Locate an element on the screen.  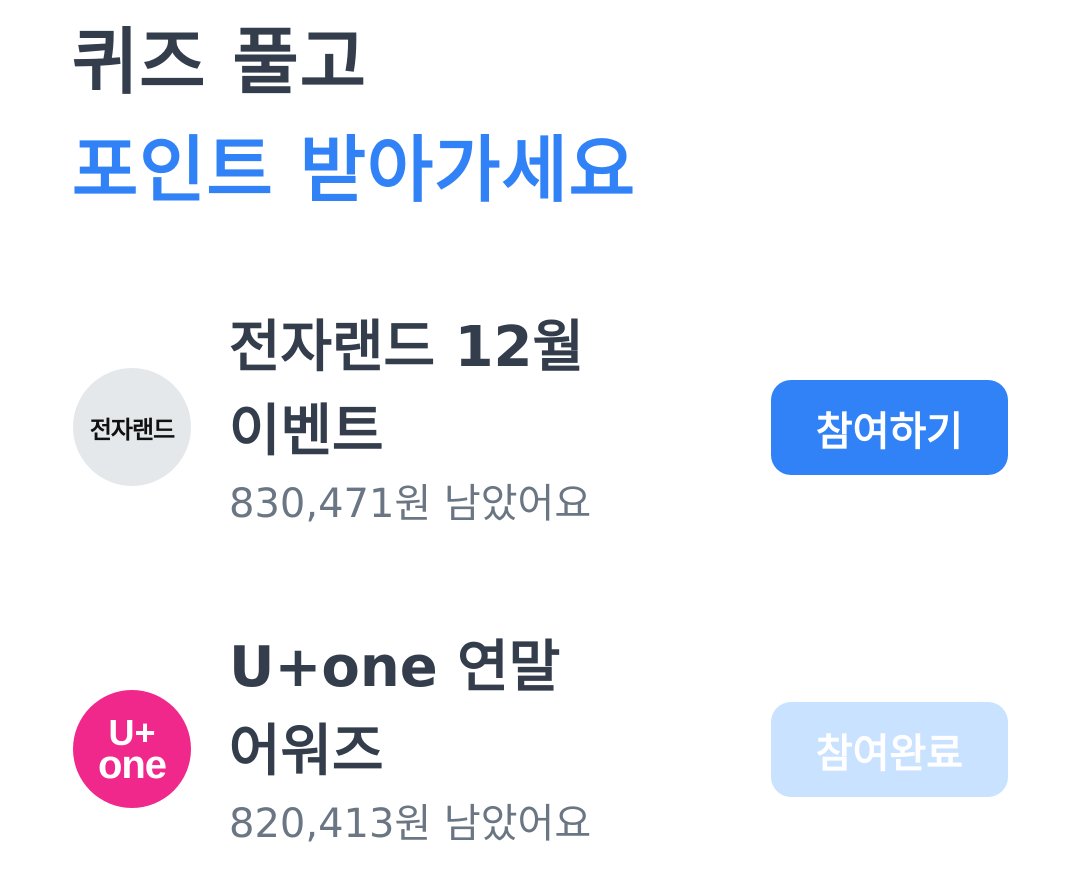
participation-complete-button: 참여완료 is located at coordinates (889, 749).